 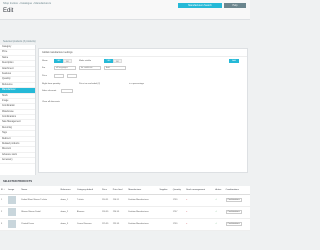 I want to click on visible-no-toggle: NO, so click(x=117, y=61).